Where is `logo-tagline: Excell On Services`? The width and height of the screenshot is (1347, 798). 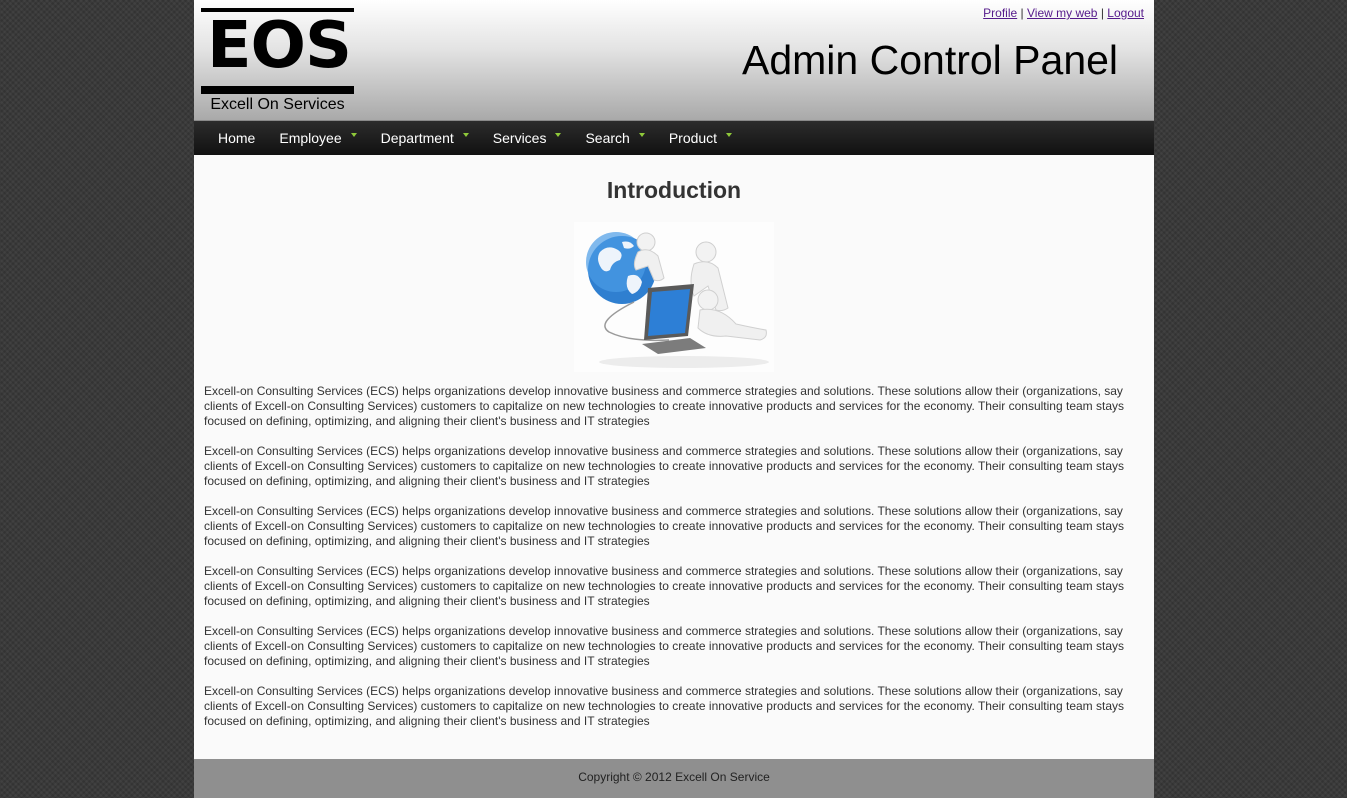
logo-tagline: Excell On Services is located at coordinates (277, 104).